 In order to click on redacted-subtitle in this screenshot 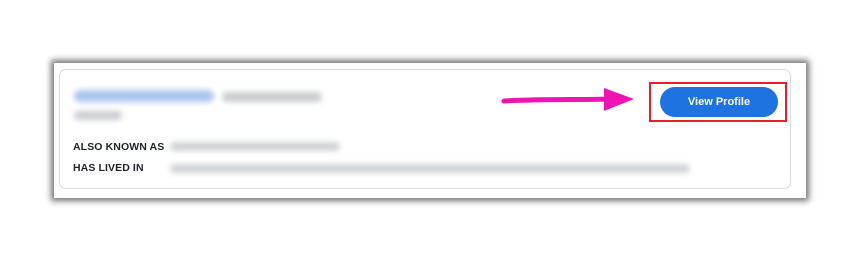, I will do `click(98, 115)`.